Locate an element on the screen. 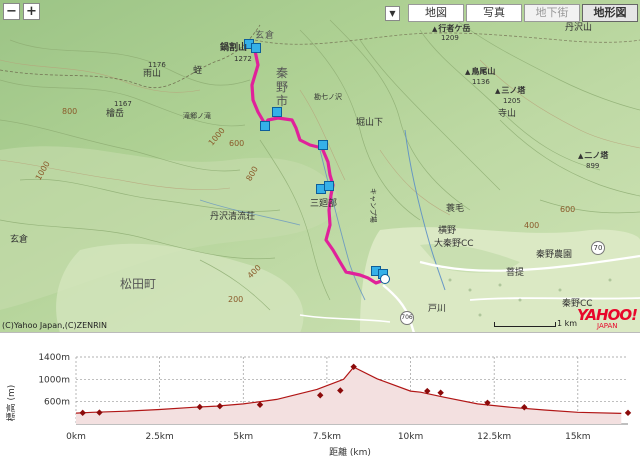 The width and height of the screenshot is (640, 465). route-70-shield: 70 is located at coordinates (598, 248).